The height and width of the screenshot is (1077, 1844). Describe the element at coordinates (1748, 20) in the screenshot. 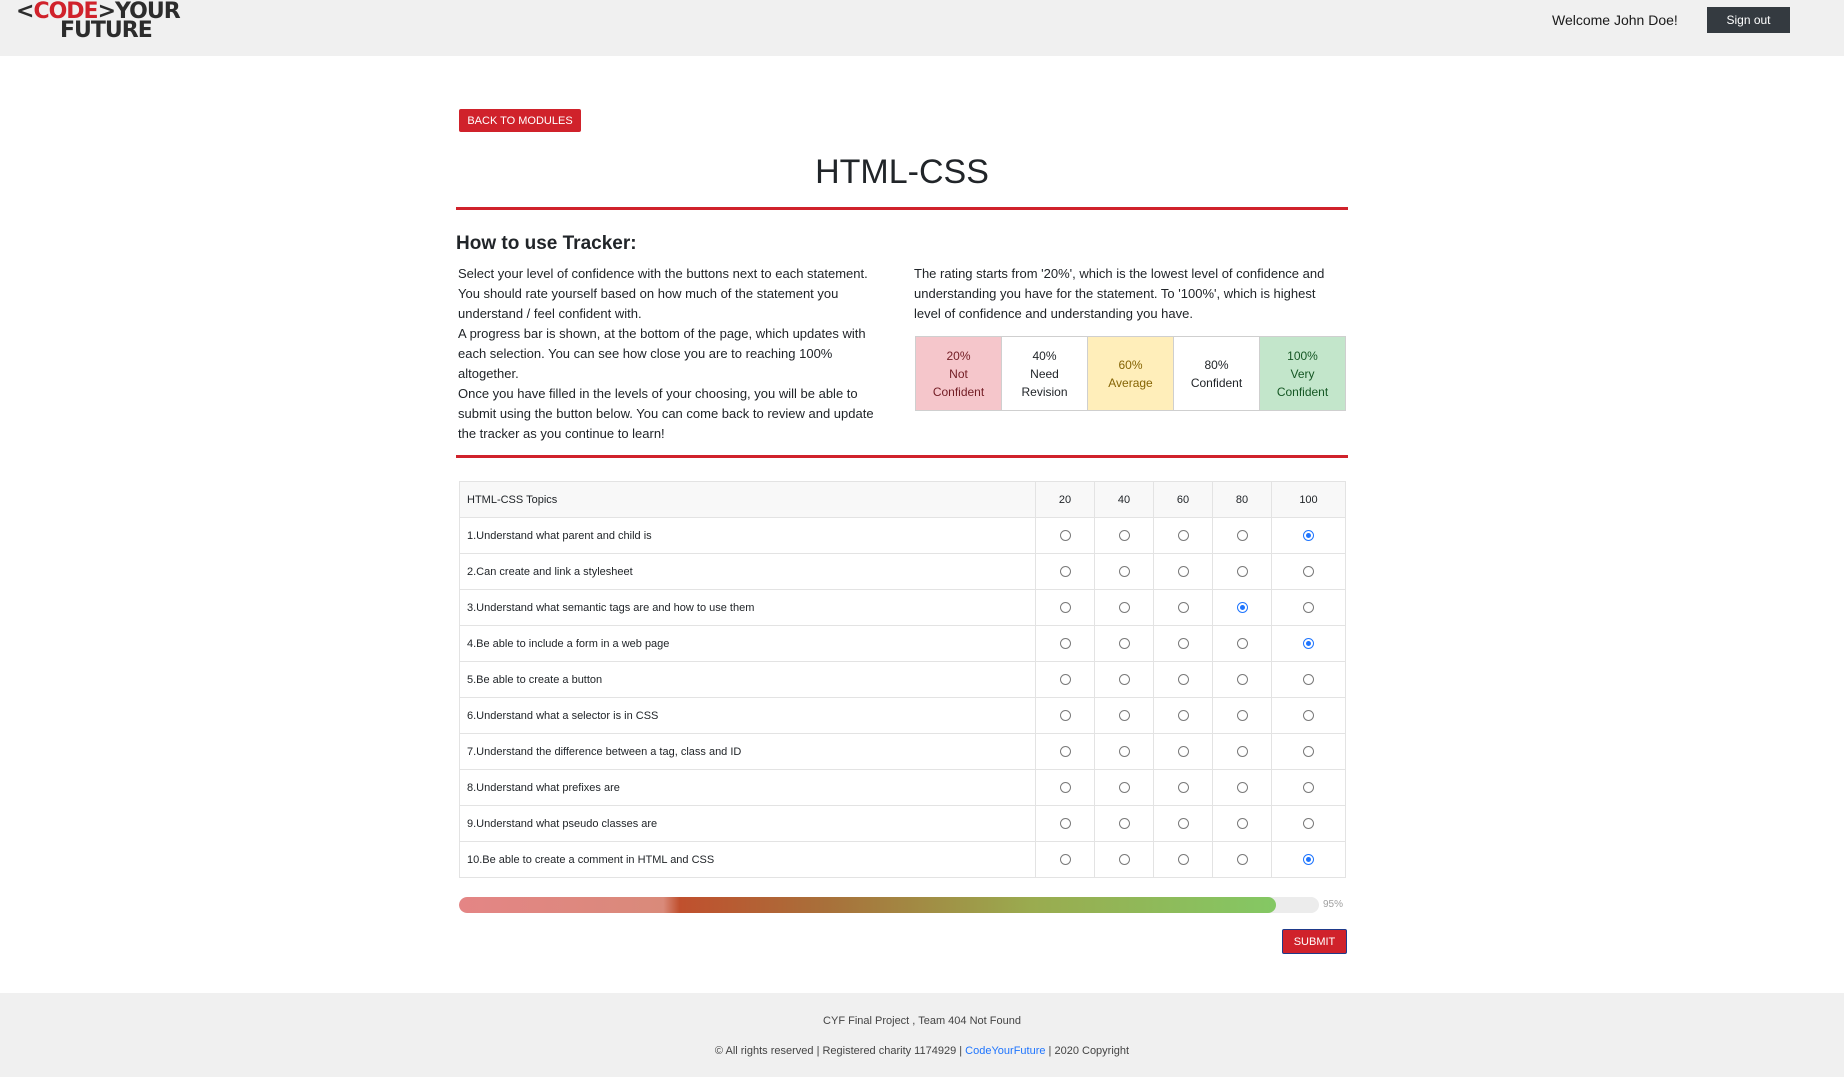

I see `sign-out-button: Sign out` at that location.